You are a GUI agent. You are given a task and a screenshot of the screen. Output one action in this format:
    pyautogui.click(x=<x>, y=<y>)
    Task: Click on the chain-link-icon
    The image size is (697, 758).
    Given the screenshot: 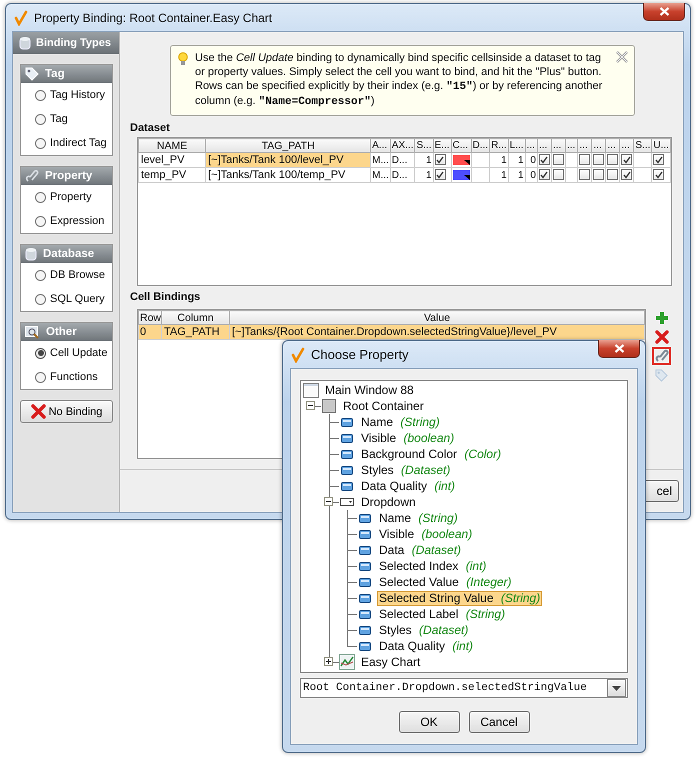 What is the action you would take?
    pyautogui.click(x=661, y=356)
    